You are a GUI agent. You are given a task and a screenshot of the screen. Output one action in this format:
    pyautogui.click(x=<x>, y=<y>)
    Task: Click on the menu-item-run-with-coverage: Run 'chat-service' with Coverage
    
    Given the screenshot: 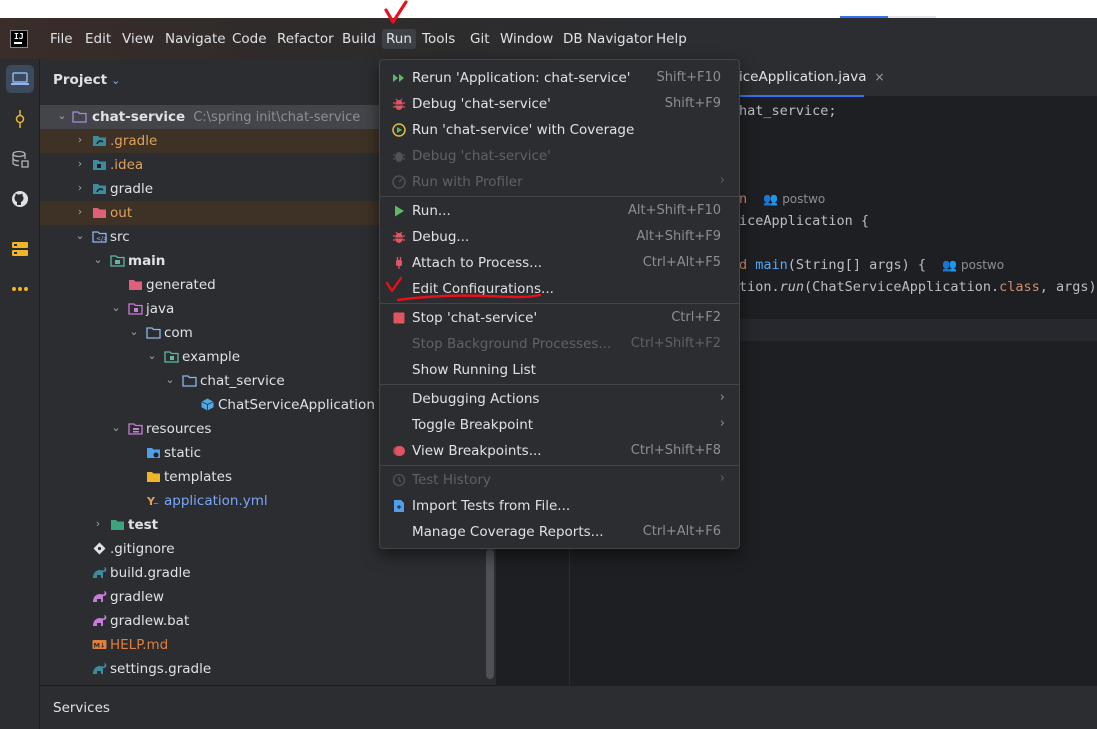 What is the action you would take?
    pyautogui.click(x=559, y=130)
    